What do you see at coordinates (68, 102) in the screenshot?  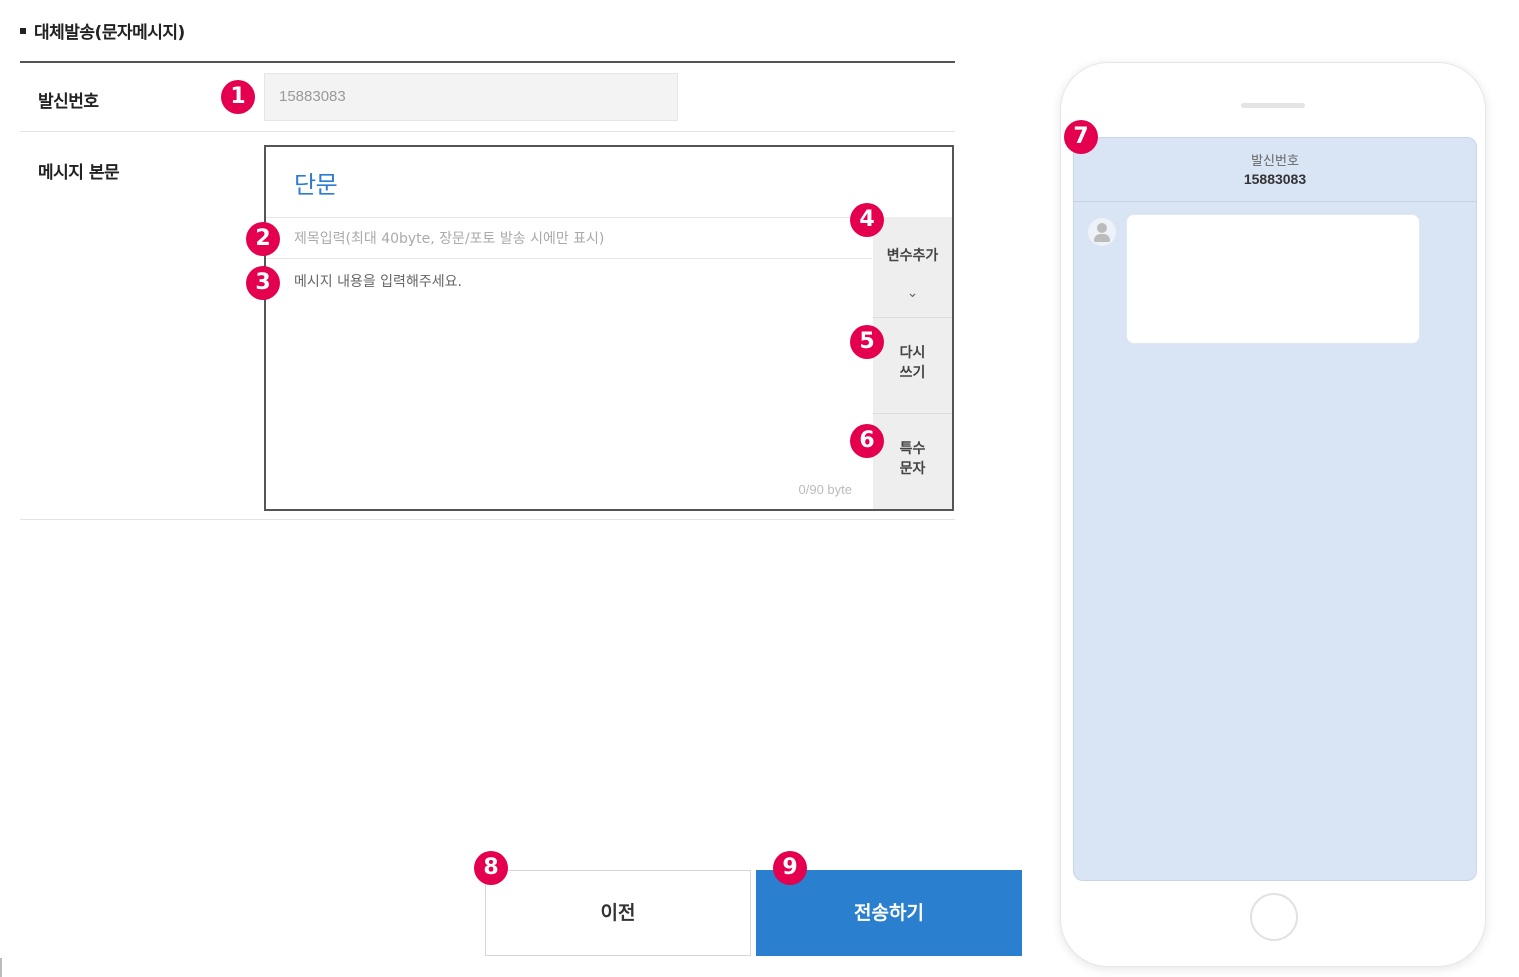 I see `sender-label: 발신번호` at bounding box center [68, 102].